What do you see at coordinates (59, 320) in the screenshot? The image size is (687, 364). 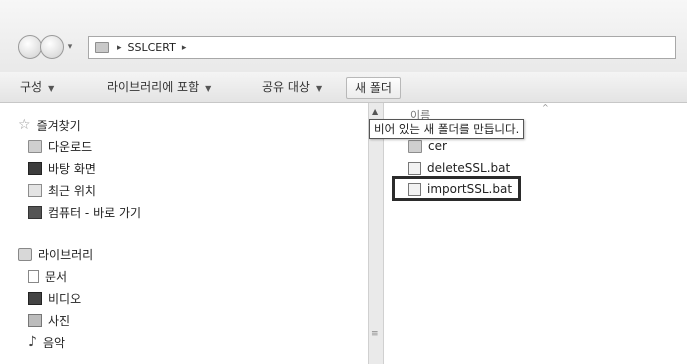 I see `nav-item-label: 사진` at bounding box center [59, 320].